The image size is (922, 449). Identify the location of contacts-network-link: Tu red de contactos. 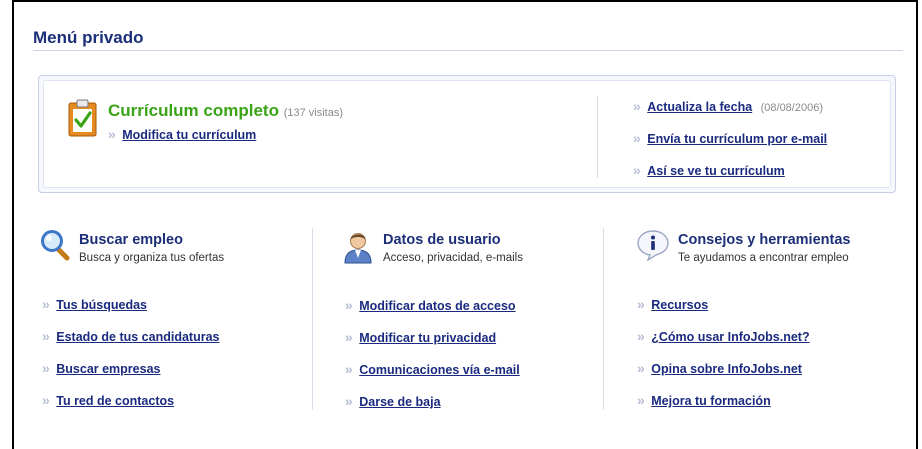
(115, 401).